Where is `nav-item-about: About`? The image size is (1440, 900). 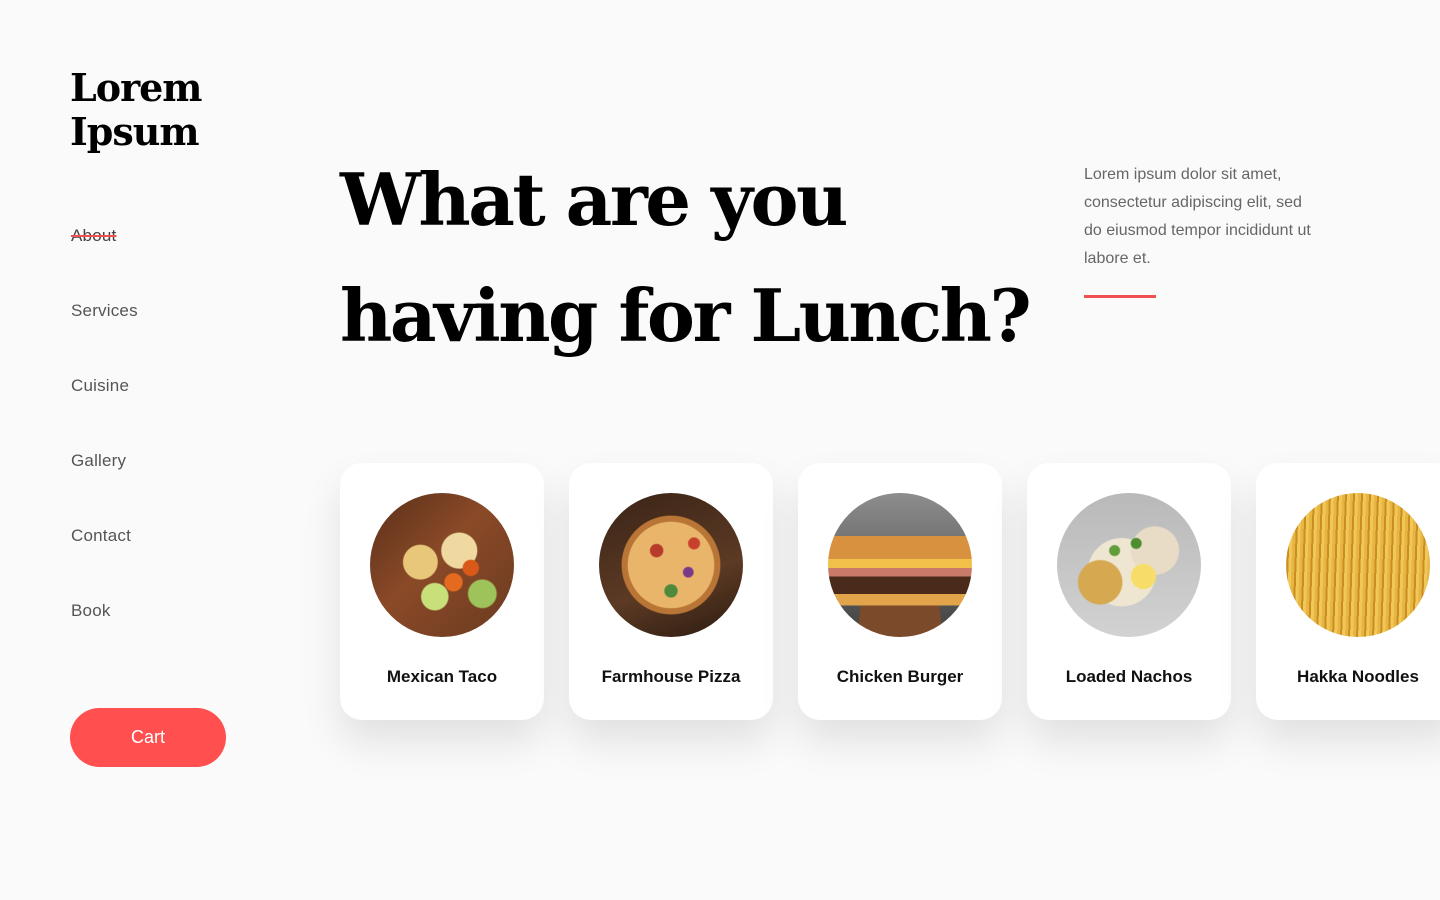 nav-item-about: About is located at coordinates (104, 263).